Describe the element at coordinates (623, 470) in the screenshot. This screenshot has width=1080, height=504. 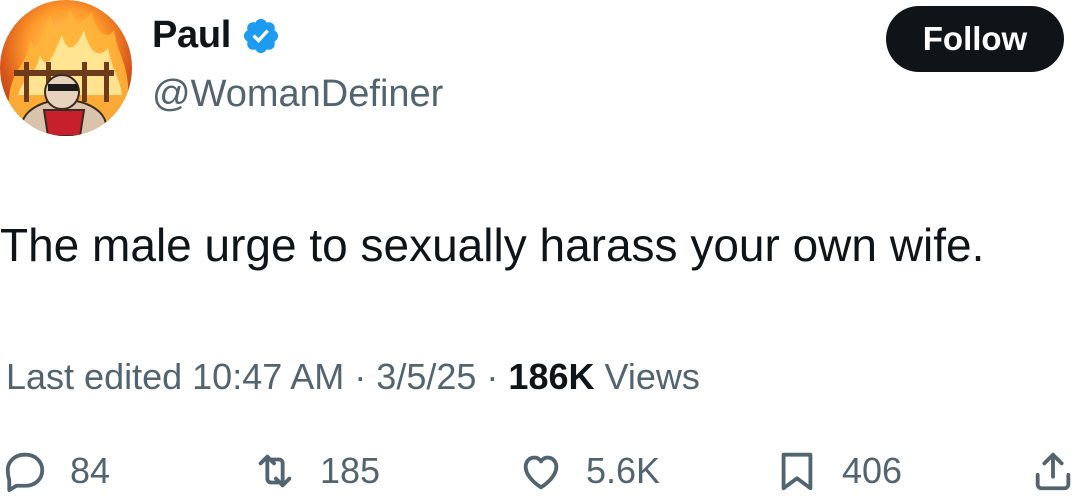
I see `like-count: 5.6K` at that location.